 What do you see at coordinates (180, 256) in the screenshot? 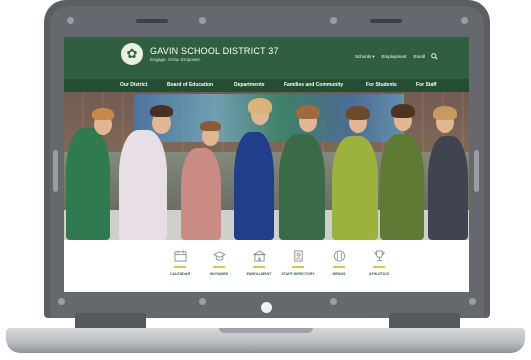
I see `calendar-icon` at bounding box center [180, 256].